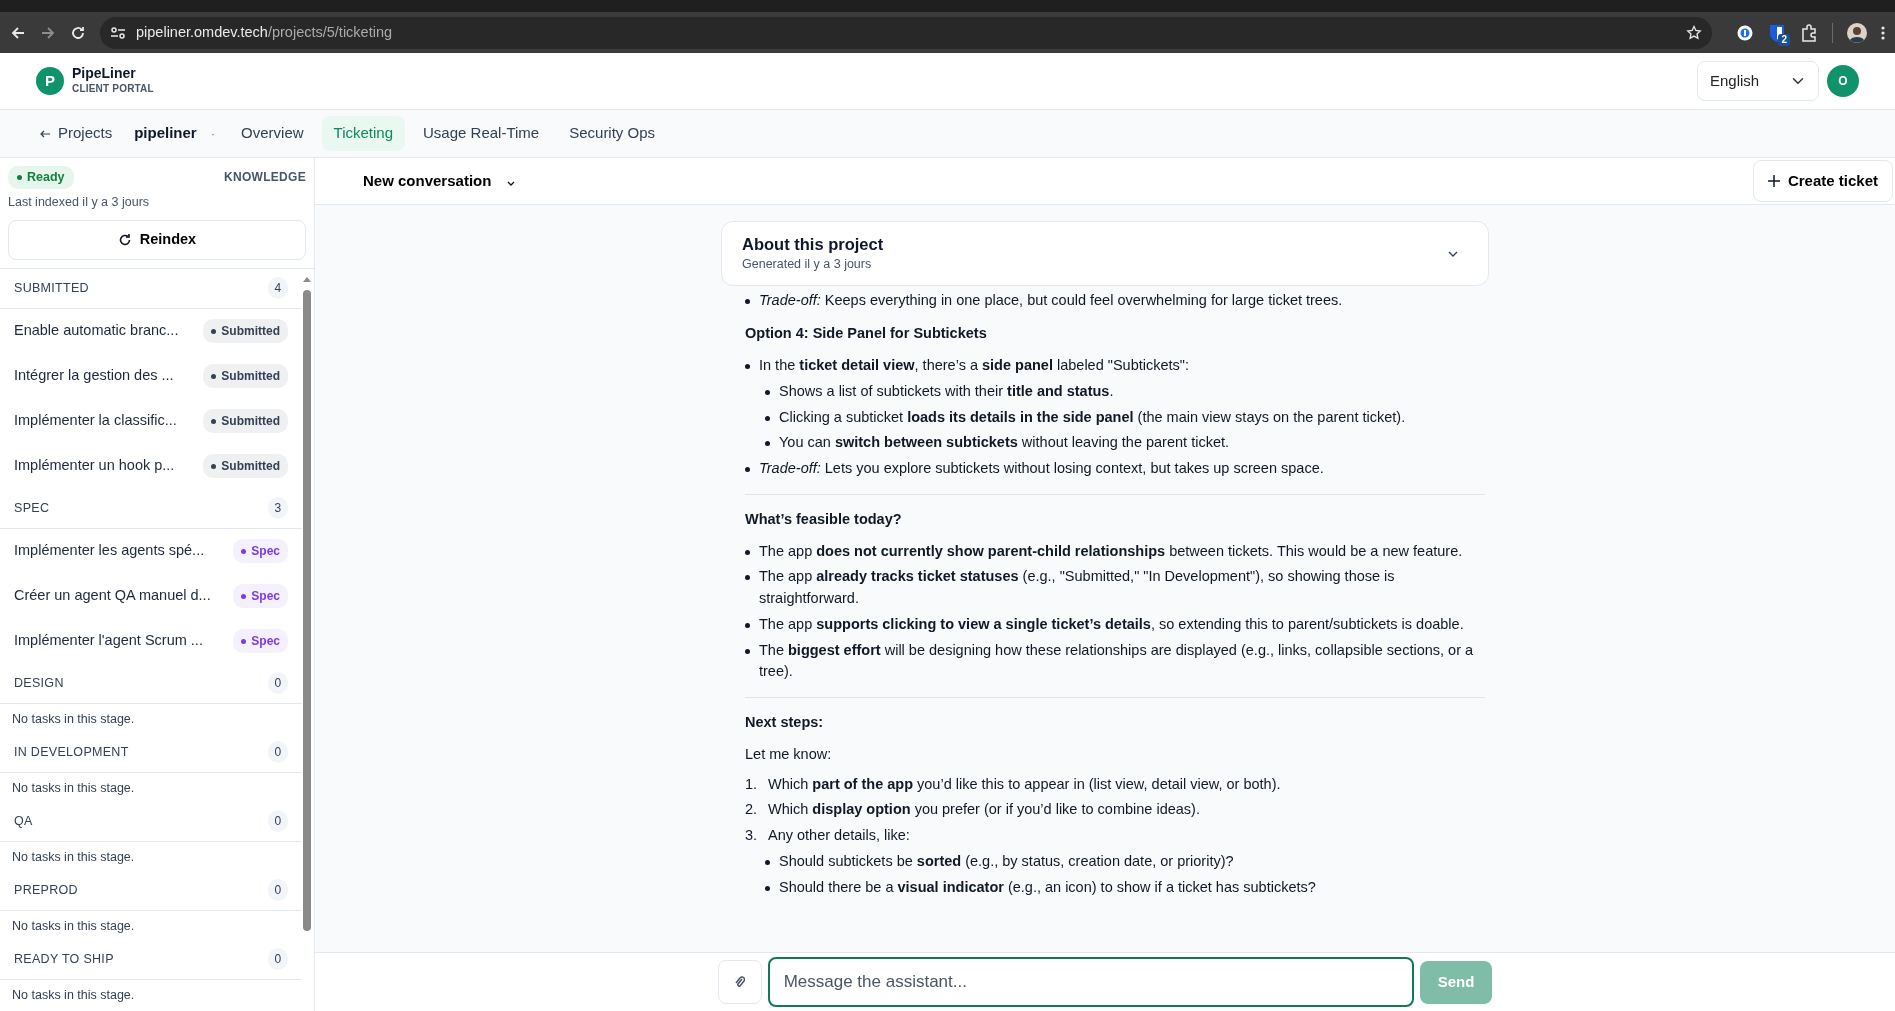  I want to click on list-item-text: Clicking a subticket loads its details in the side panel (the main view stays on the parent ticket)., so click(1092, 417).